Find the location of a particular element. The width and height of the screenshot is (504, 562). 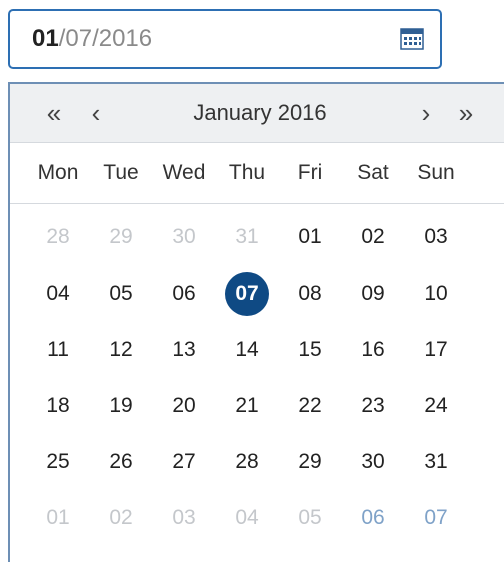

day-cell: 12 is located at coordinates (121, 350).